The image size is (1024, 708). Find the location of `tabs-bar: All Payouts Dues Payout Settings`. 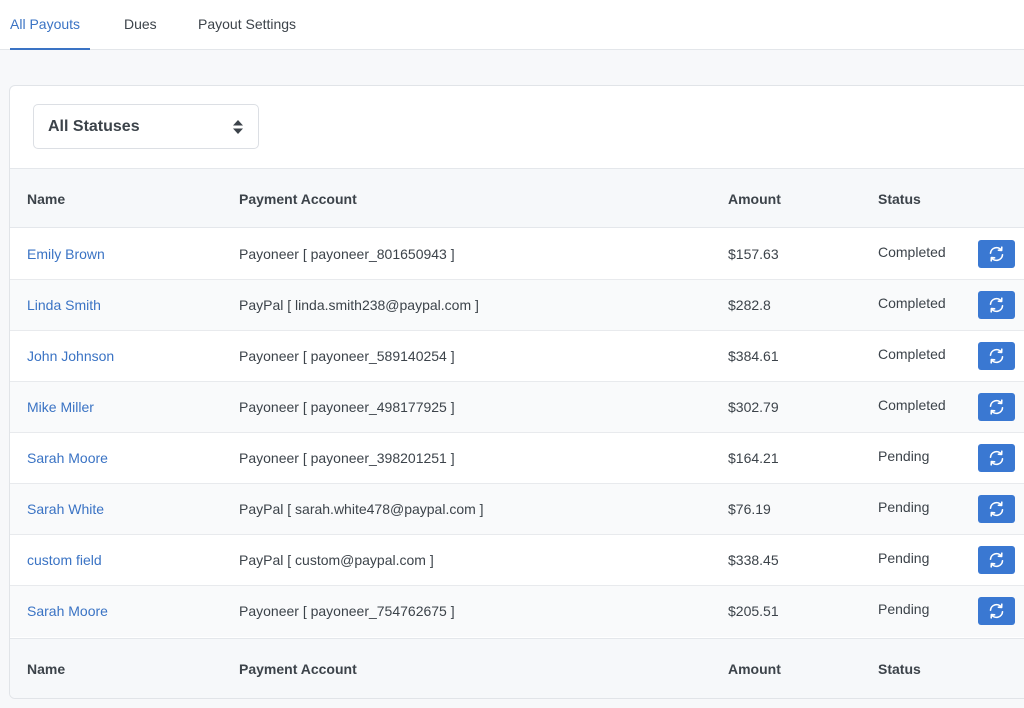

tabs-bar: All Payouts Dues Payout Settings is located at coordinates (512, 25).